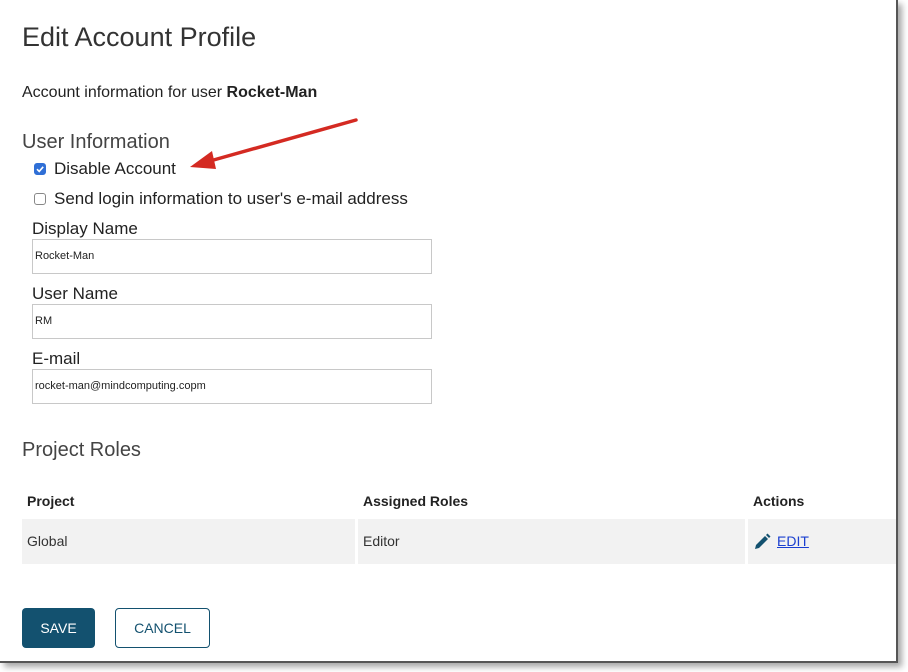 This screenshot has width=908, height=672. What do you see at coordinates (51, 501) in the screenshot?
I see `column-header-project: Project` at bounding box center [51, 501].